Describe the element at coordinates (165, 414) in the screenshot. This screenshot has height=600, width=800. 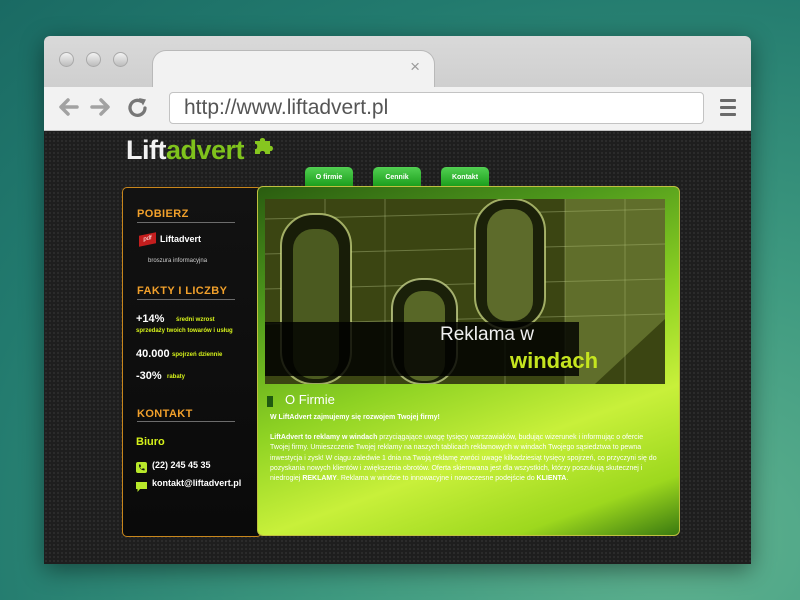
I see `contact-heading: KONTAKT` at that location.